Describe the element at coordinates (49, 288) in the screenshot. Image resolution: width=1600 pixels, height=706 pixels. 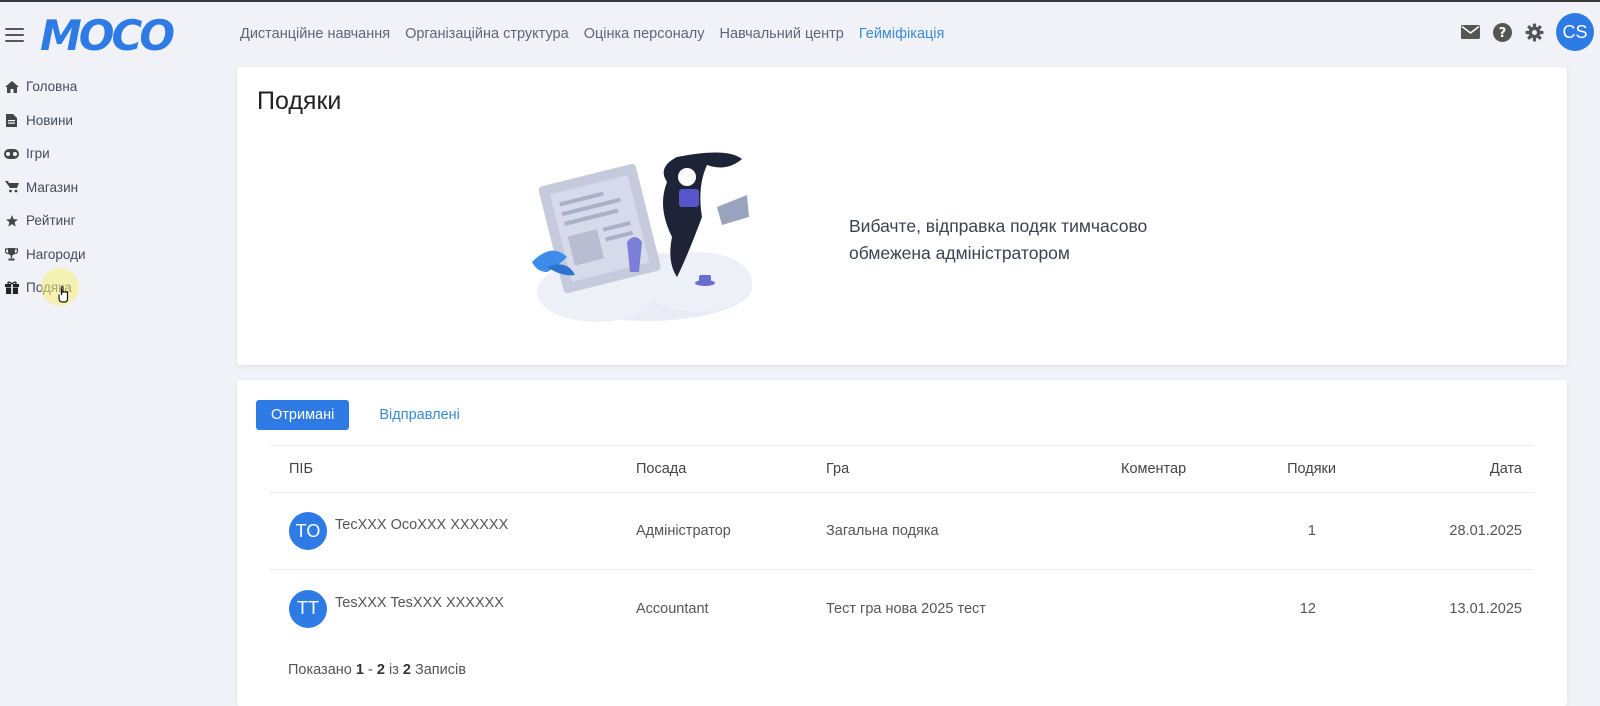
I see `sidebar-item-label: Подяка` at that location.